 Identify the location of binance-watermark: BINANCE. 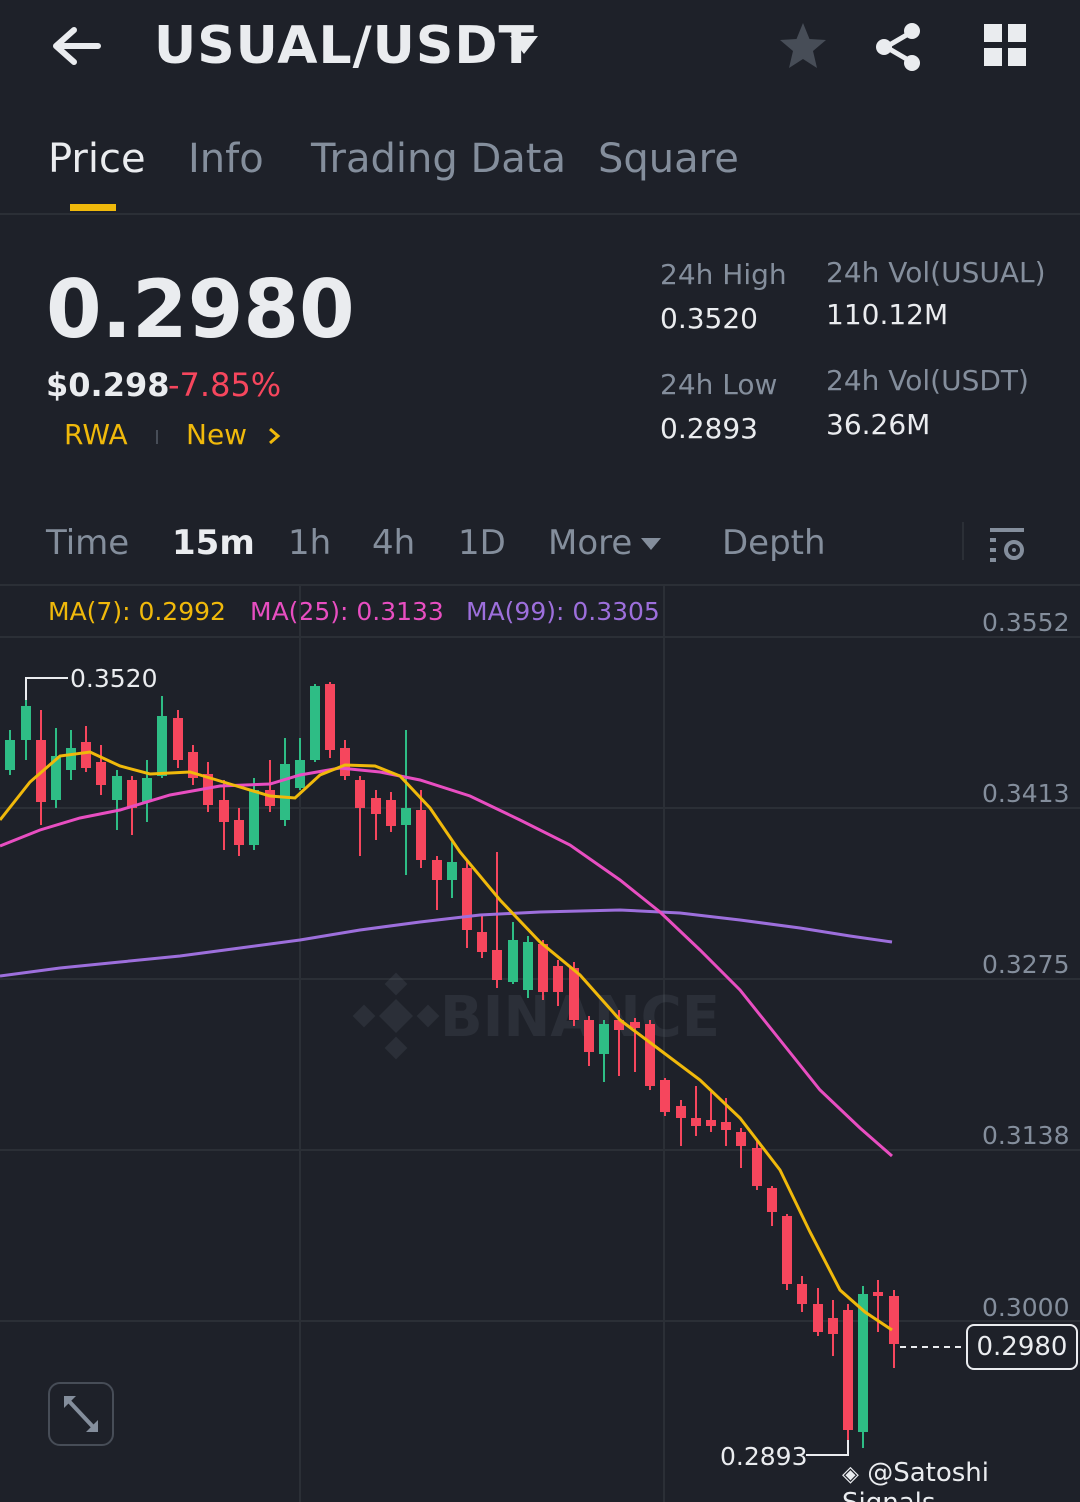
(536, 1016).